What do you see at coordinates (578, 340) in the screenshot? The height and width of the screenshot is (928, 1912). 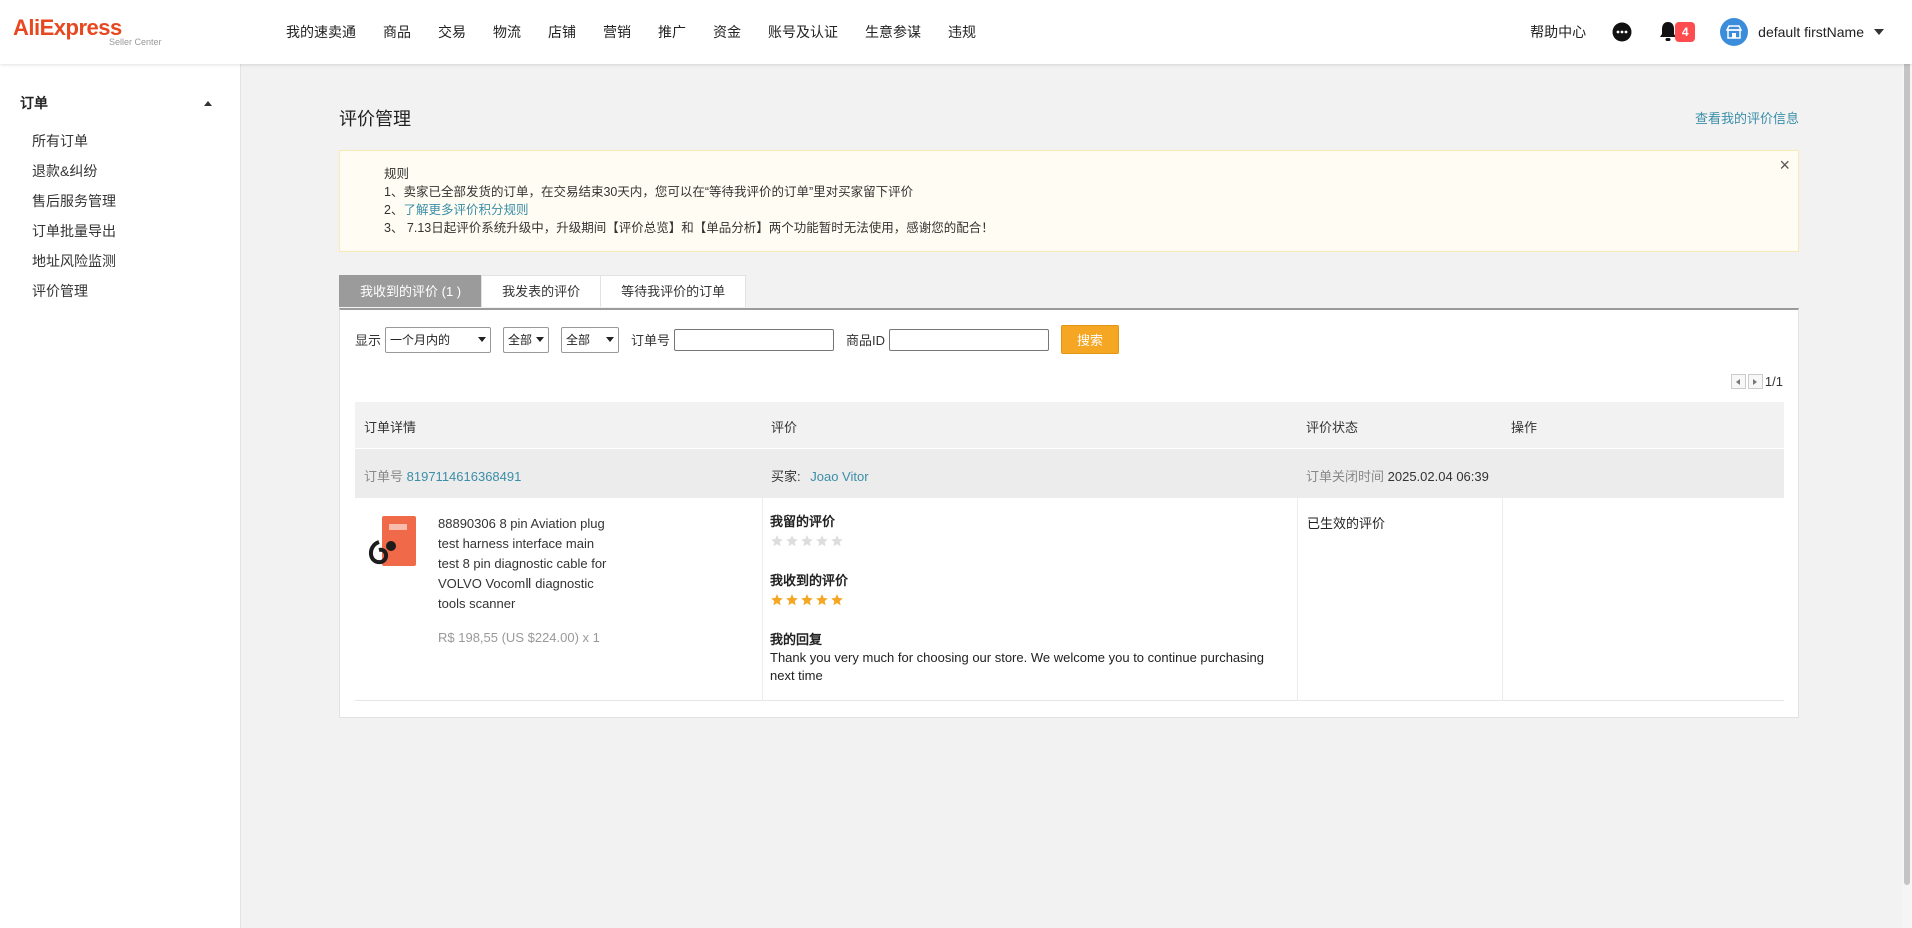 I see `rating-filter-value: 全部` at bounding box center [578, 340].